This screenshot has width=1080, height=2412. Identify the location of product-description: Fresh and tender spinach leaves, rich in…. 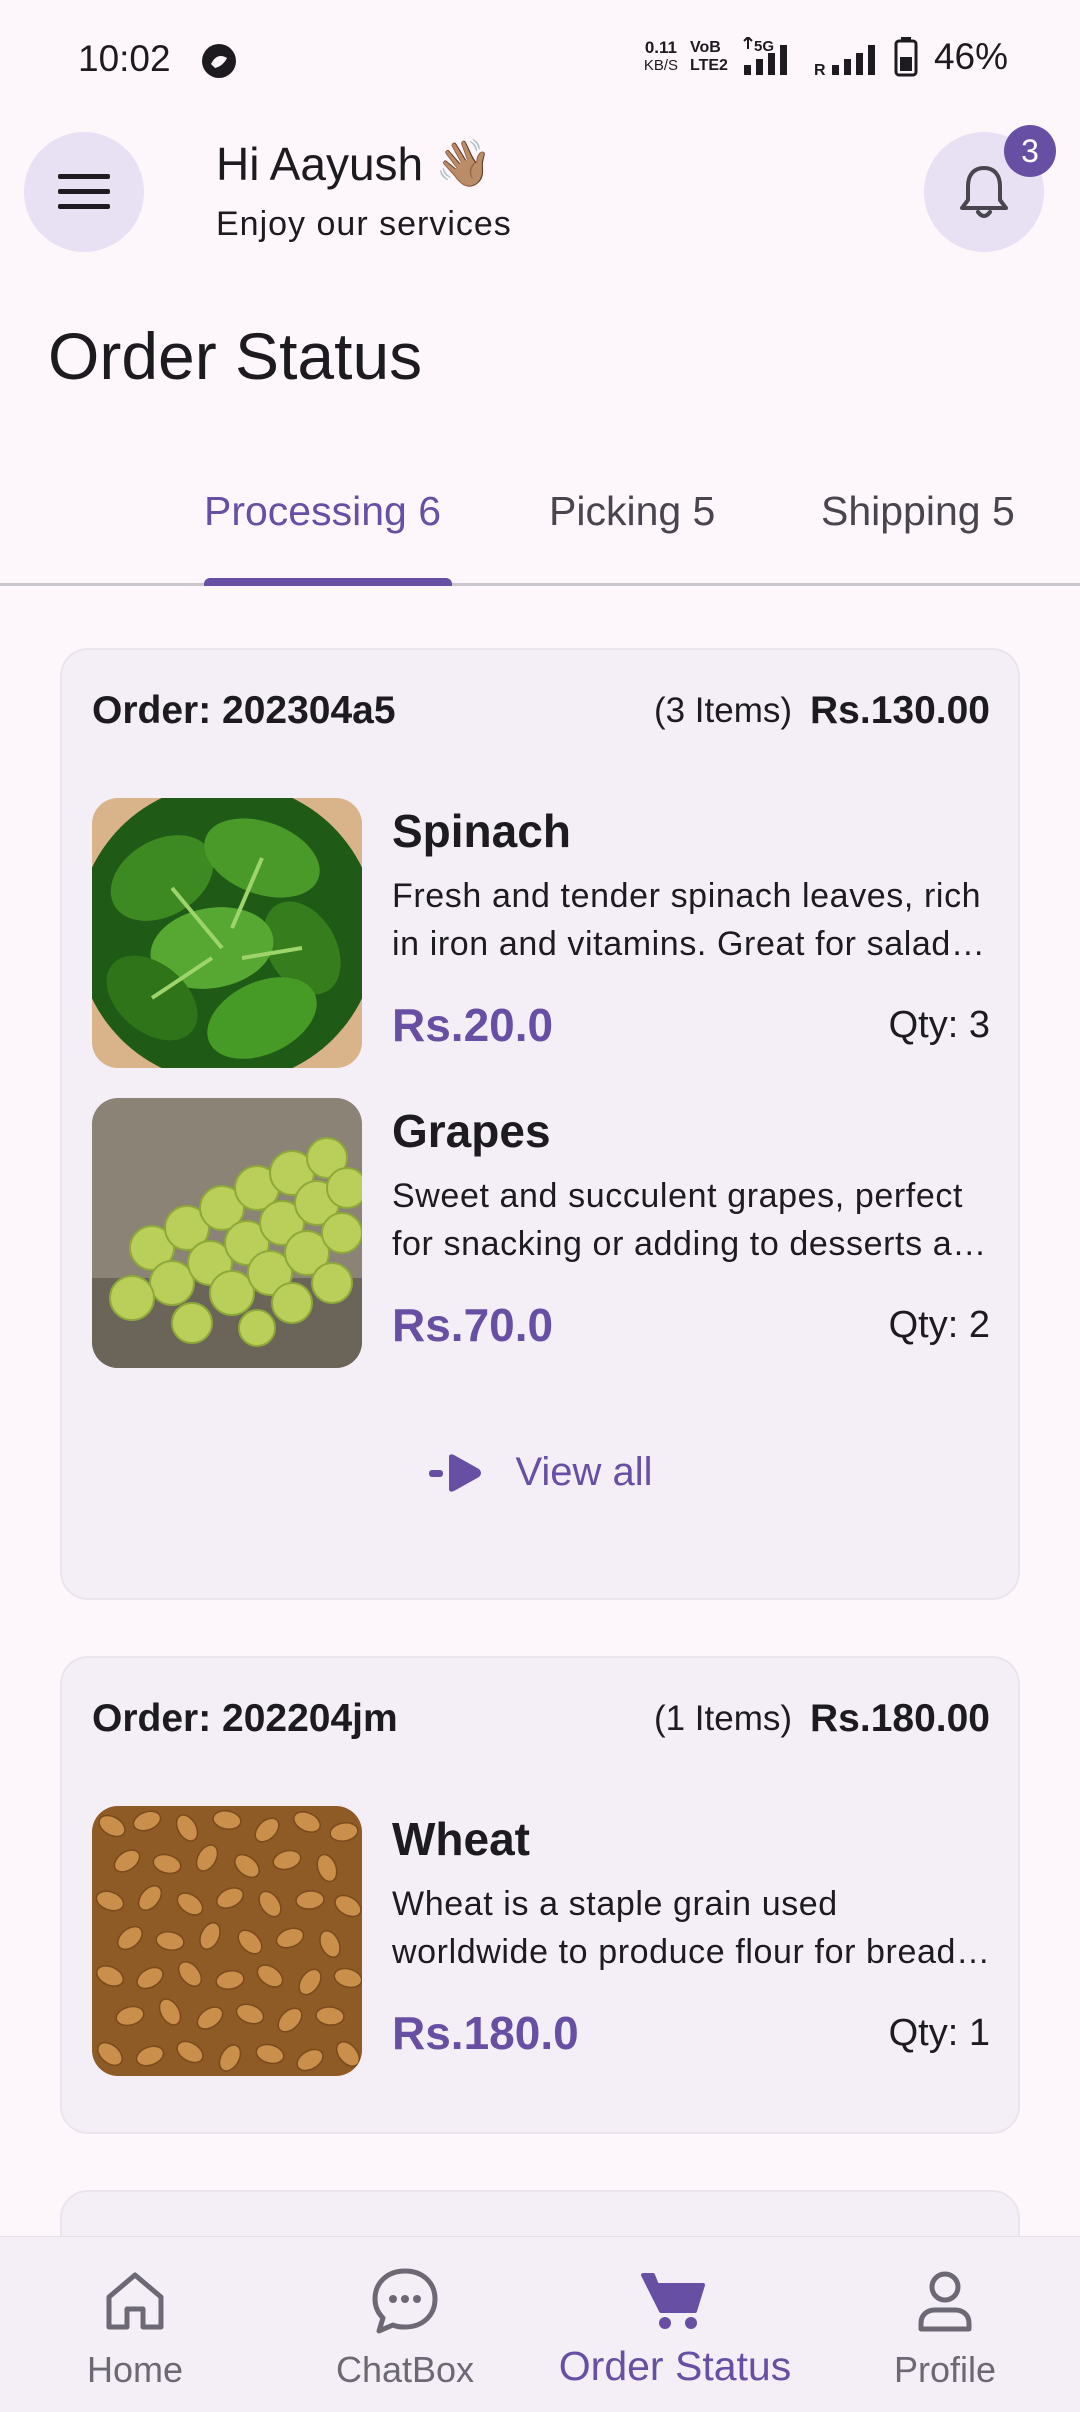
(687, 920).